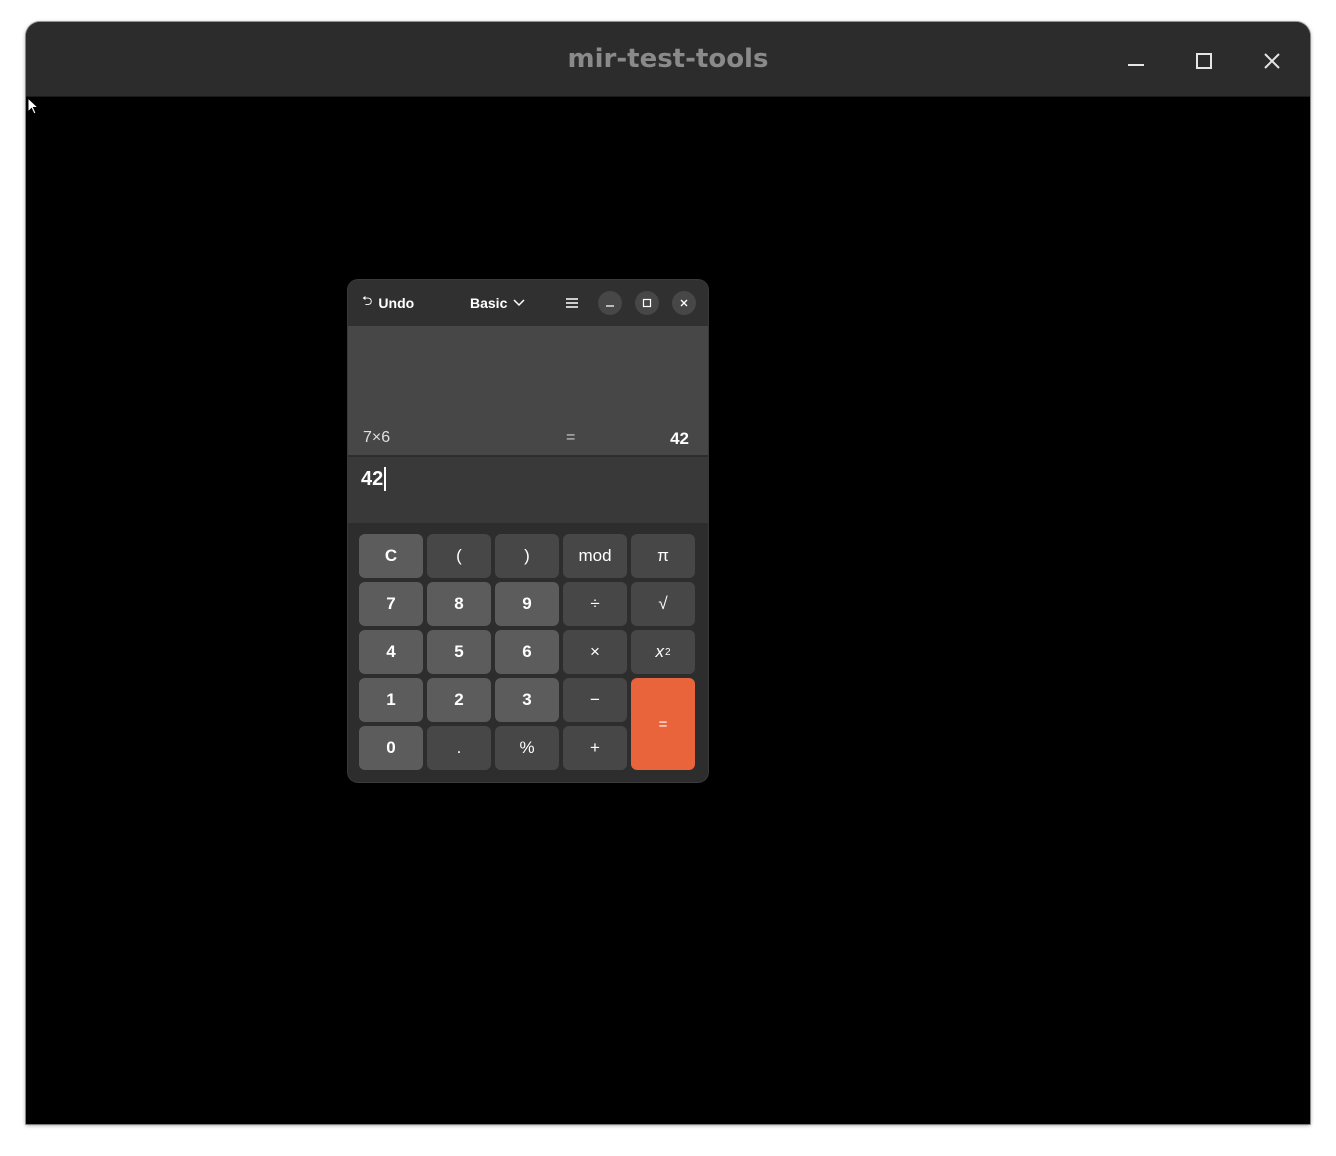  I want to click on equals-key: =, so click(663, 724).